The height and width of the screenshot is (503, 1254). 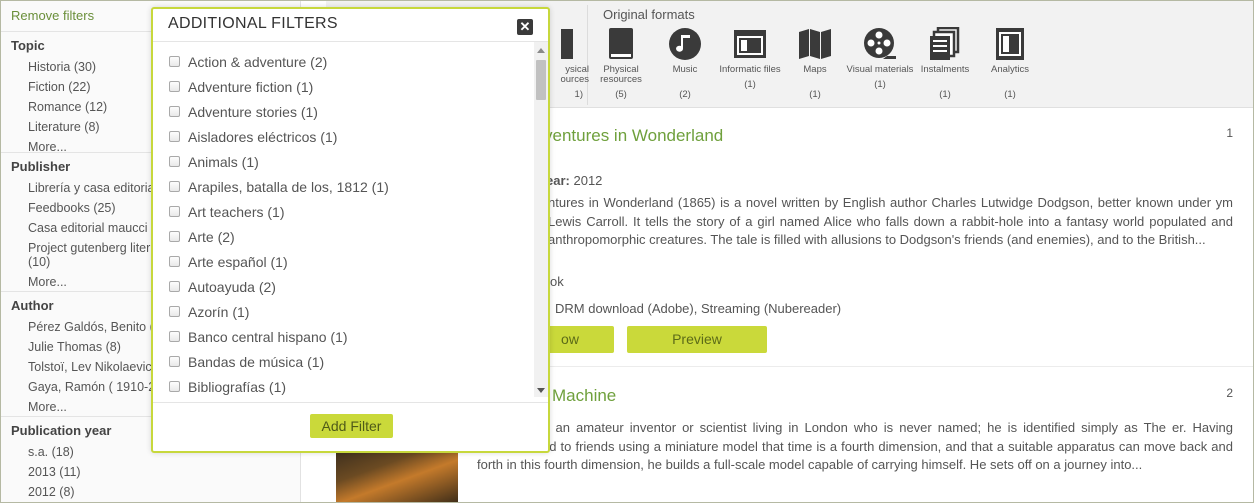 I want to click on map-icon, so click(x=815, y=44).